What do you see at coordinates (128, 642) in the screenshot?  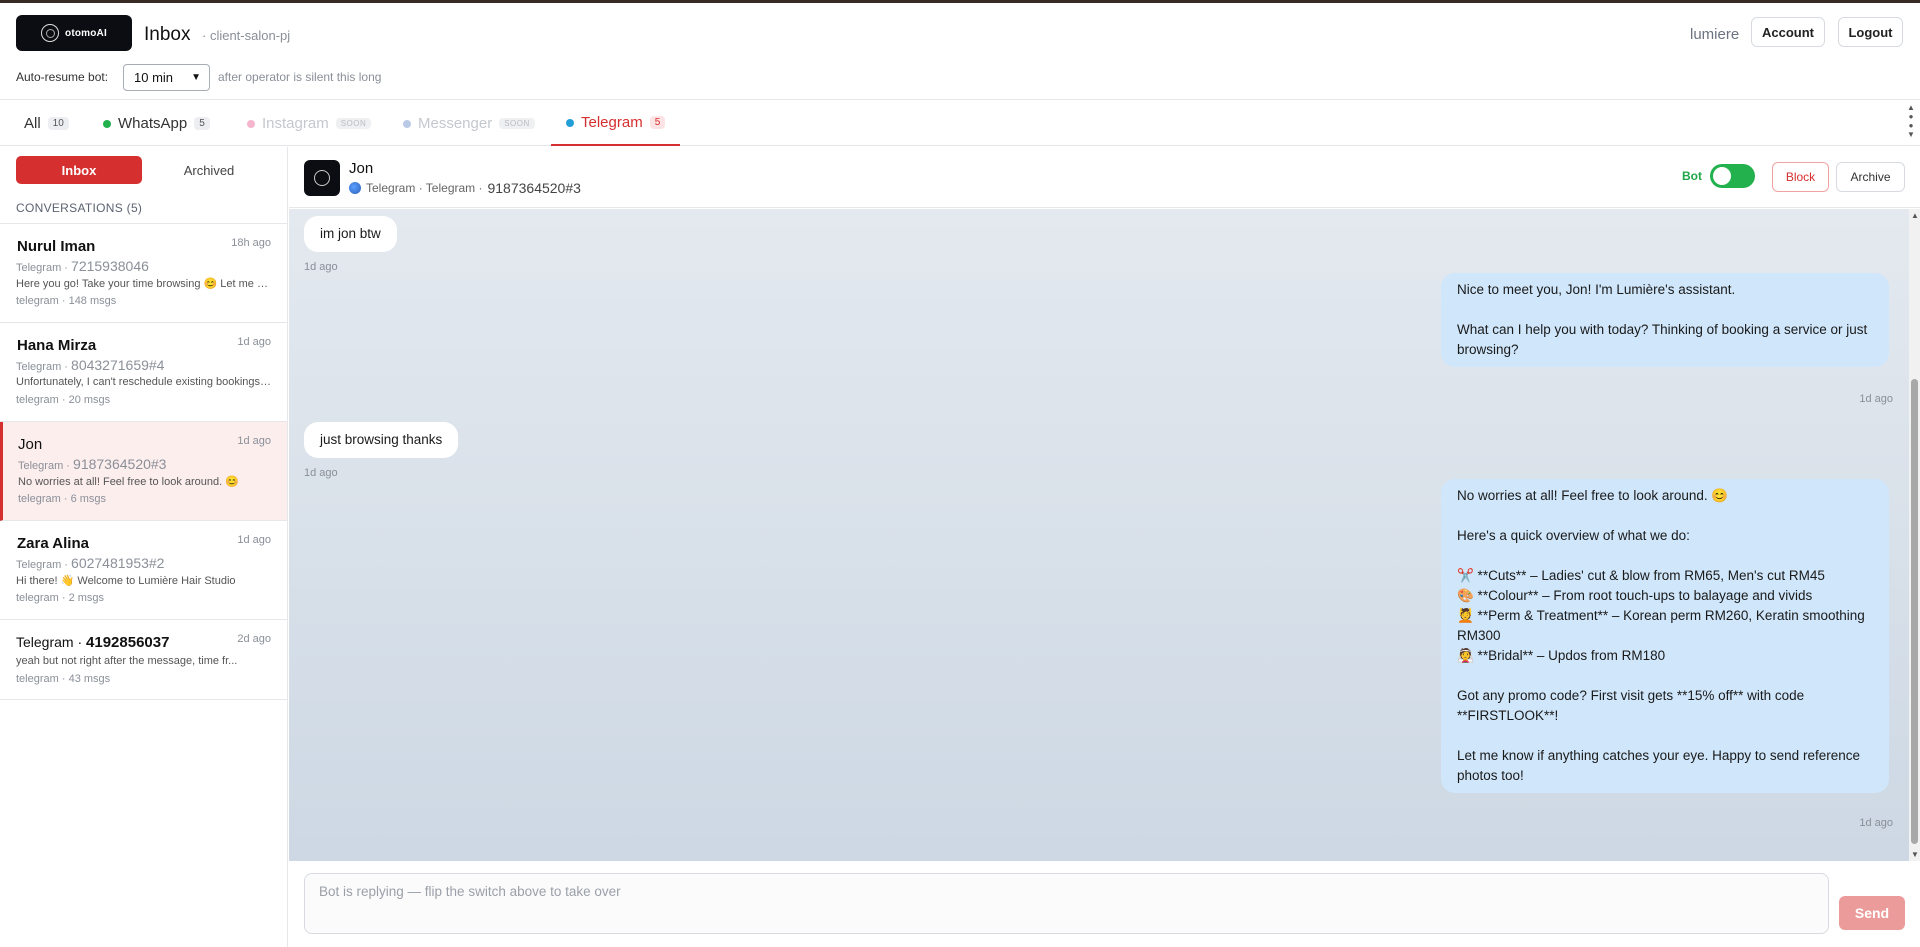 I see `contact-number: 4192856037` at bounding box center [128, 642].